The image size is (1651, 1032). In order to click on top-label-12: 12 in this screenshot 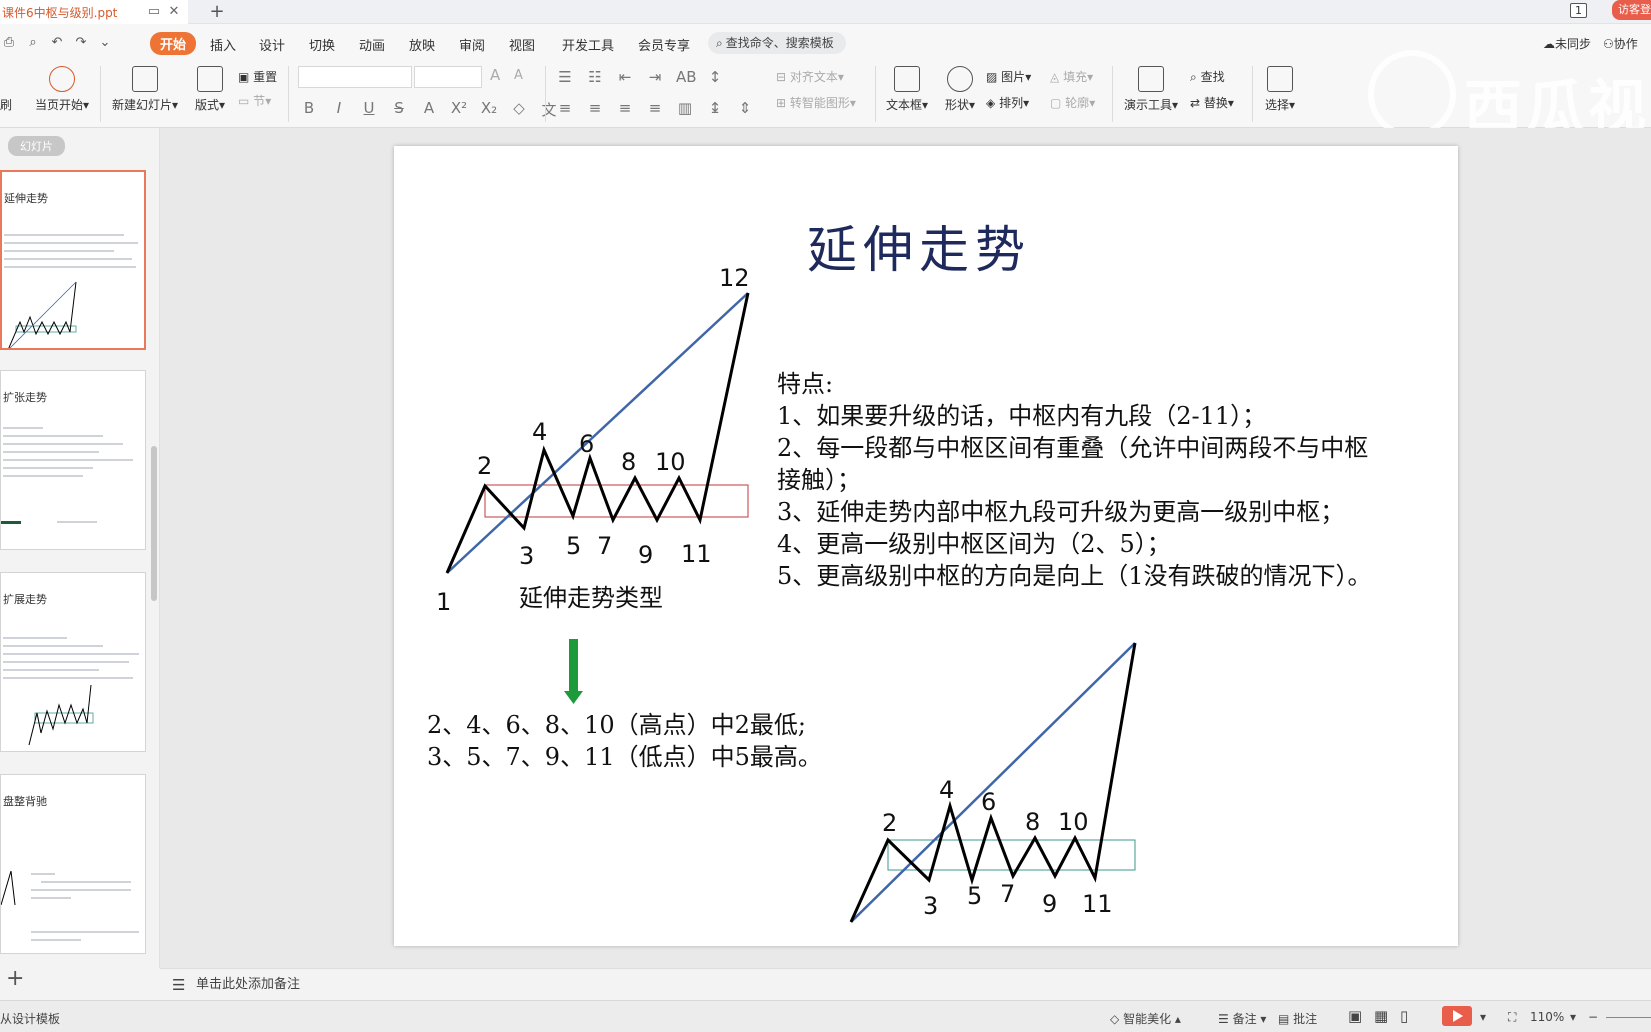, I will do `click(734, 278)`.